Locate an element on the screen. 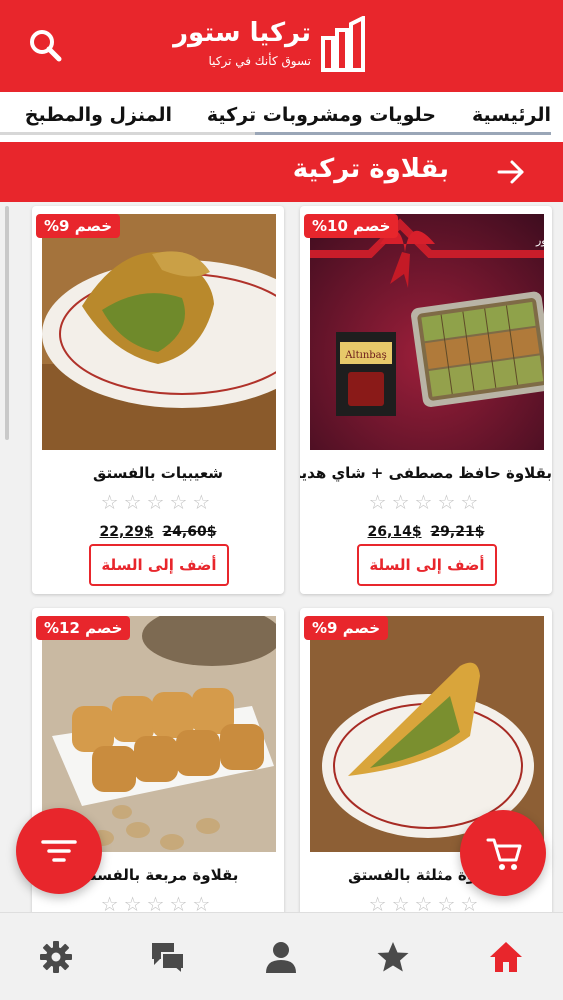 The image size is (563, 1000). category-tab-sweets: حلويات ومشروبات تركية is located at coordinates (321, 115).